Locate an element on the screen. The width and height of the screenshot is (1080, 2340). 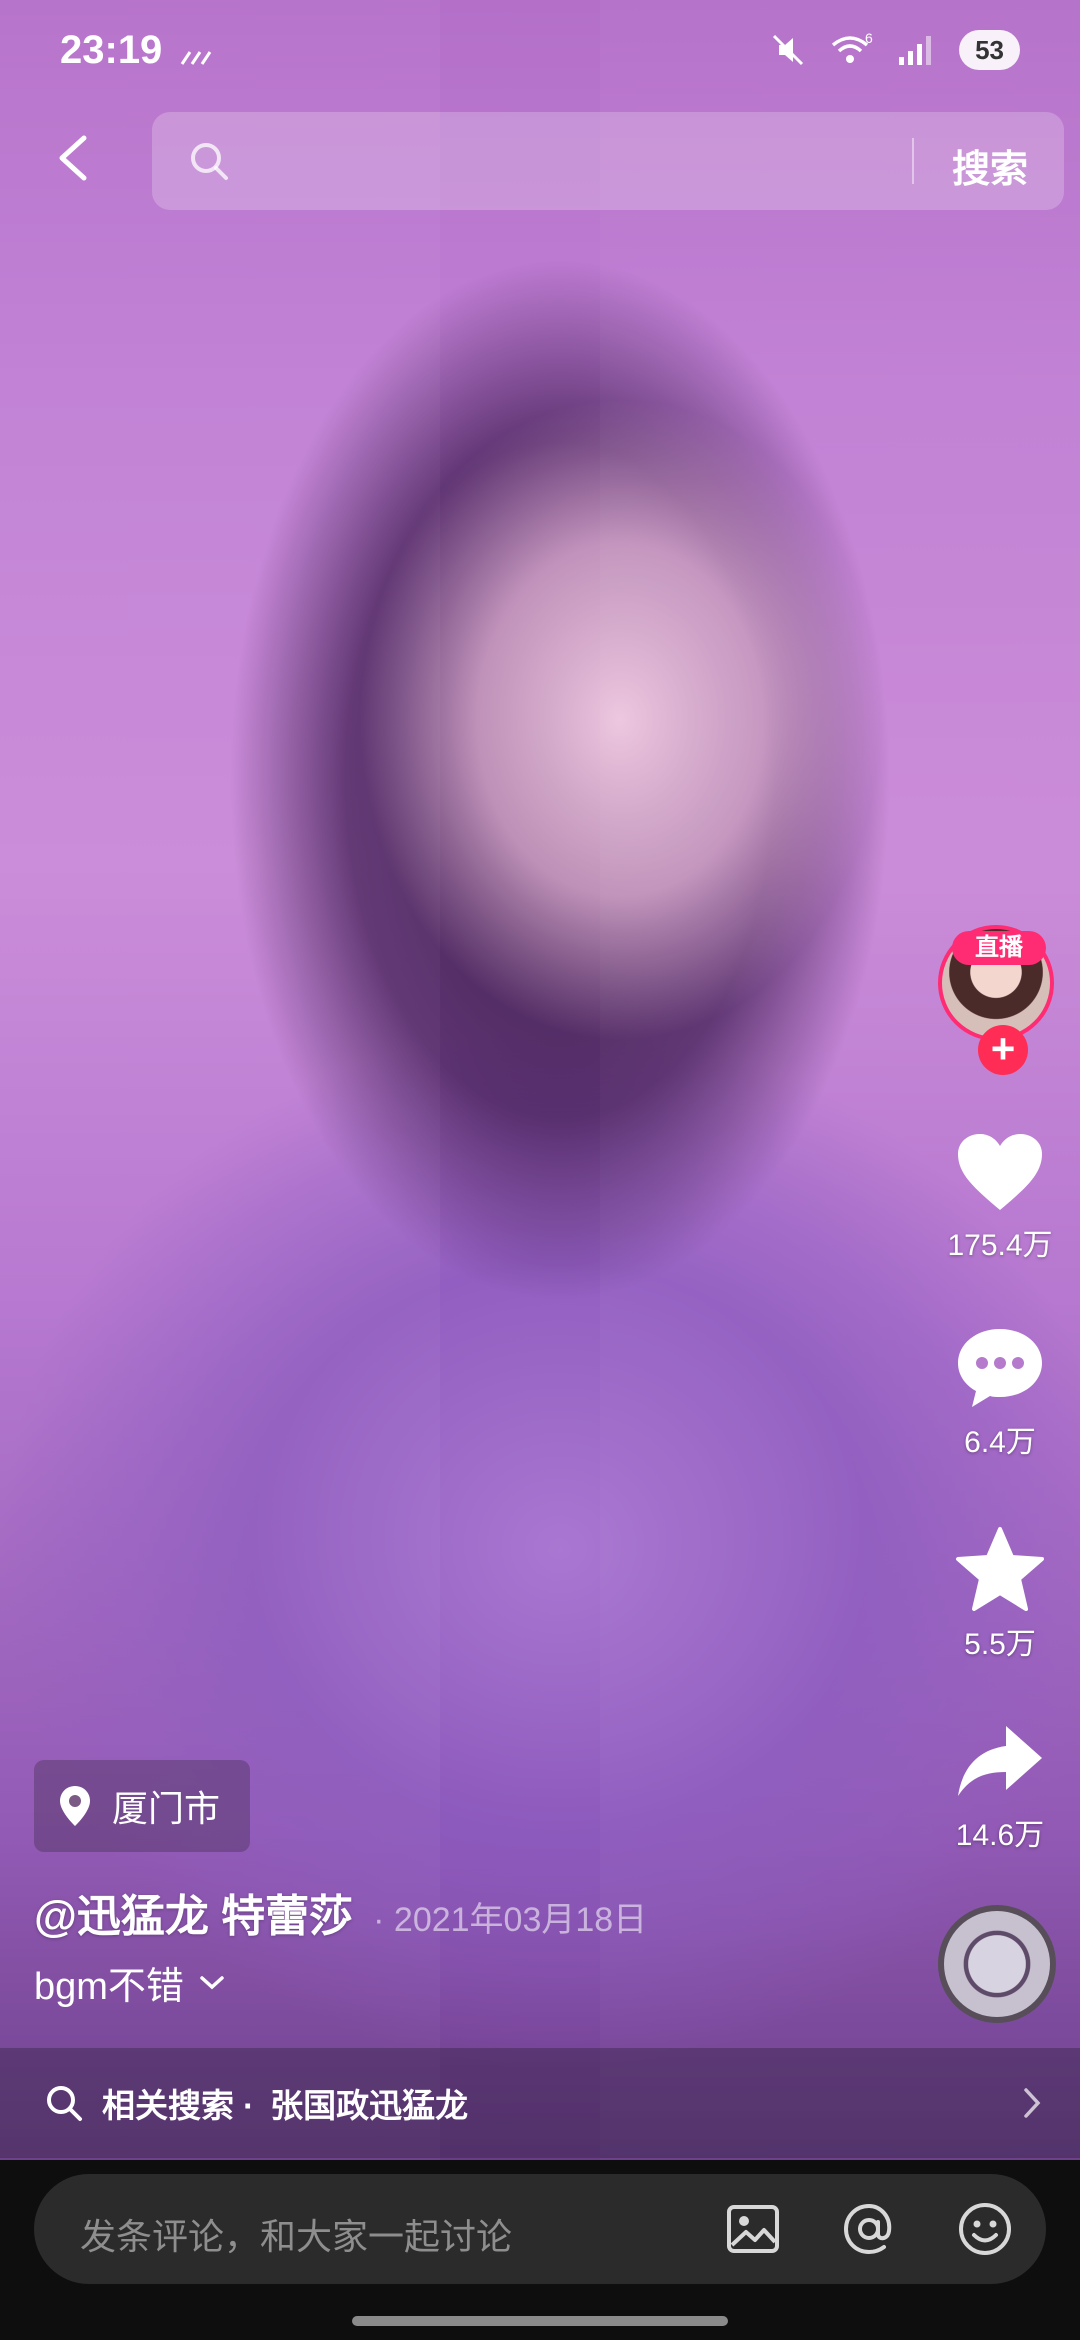
share-arrow-icon is located at coordinates (1000, 1761).